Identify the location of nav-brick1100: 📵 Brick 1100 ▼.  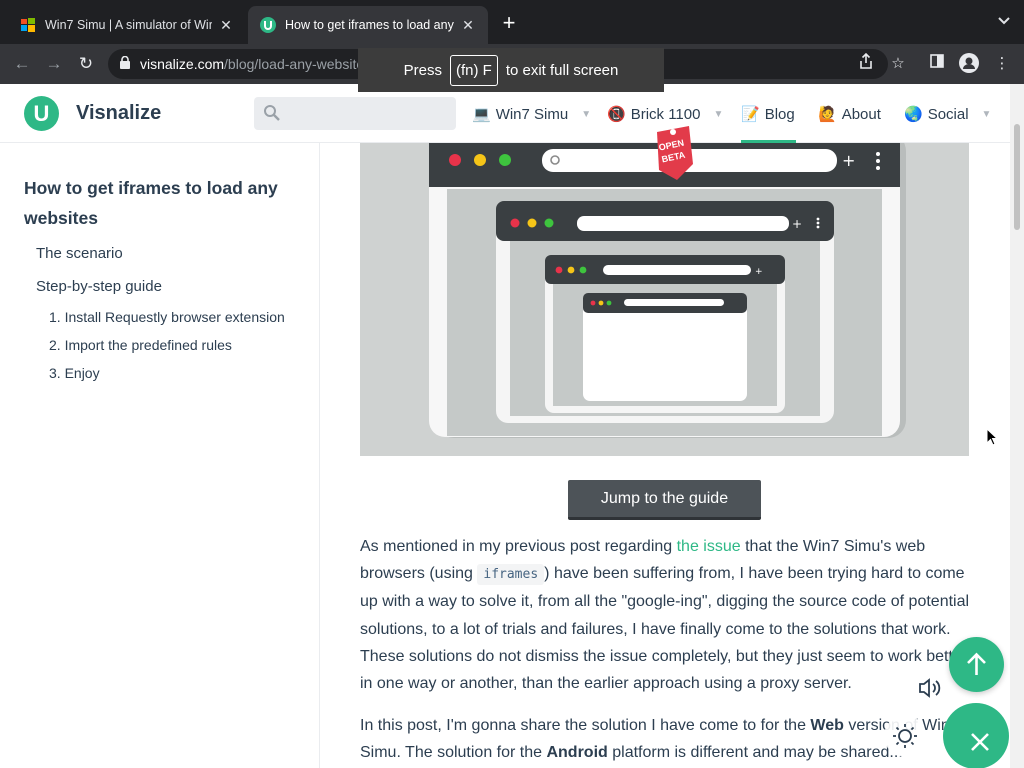
(665, 114).